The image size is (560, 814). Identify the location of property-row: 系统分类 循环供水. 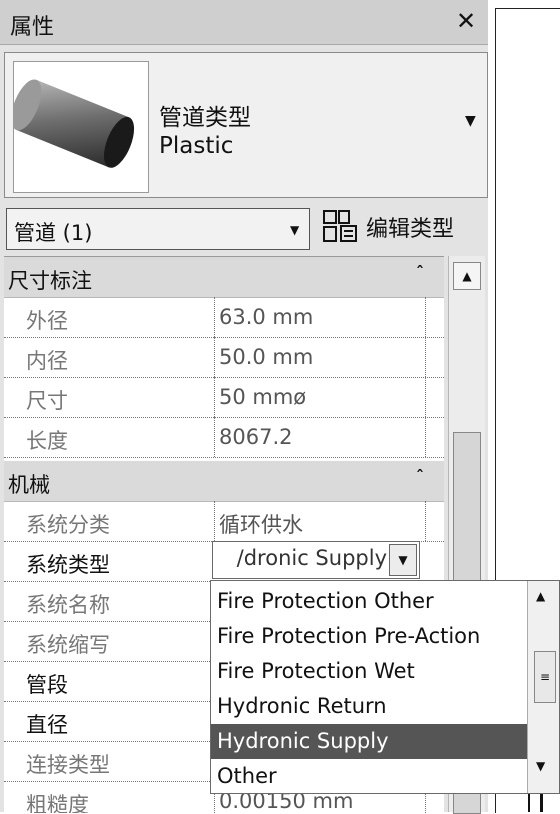
(224, 521).